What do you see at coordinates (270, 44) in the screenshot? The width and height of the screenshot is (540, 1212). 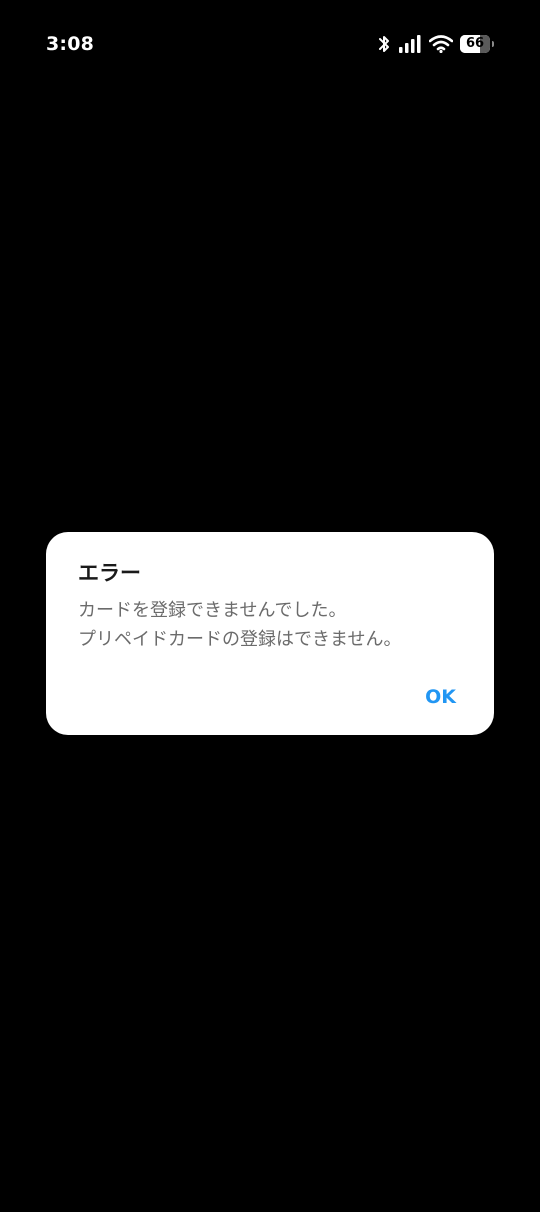 I see `status-bar: 3:08 66` at bounding box center [270, 44].